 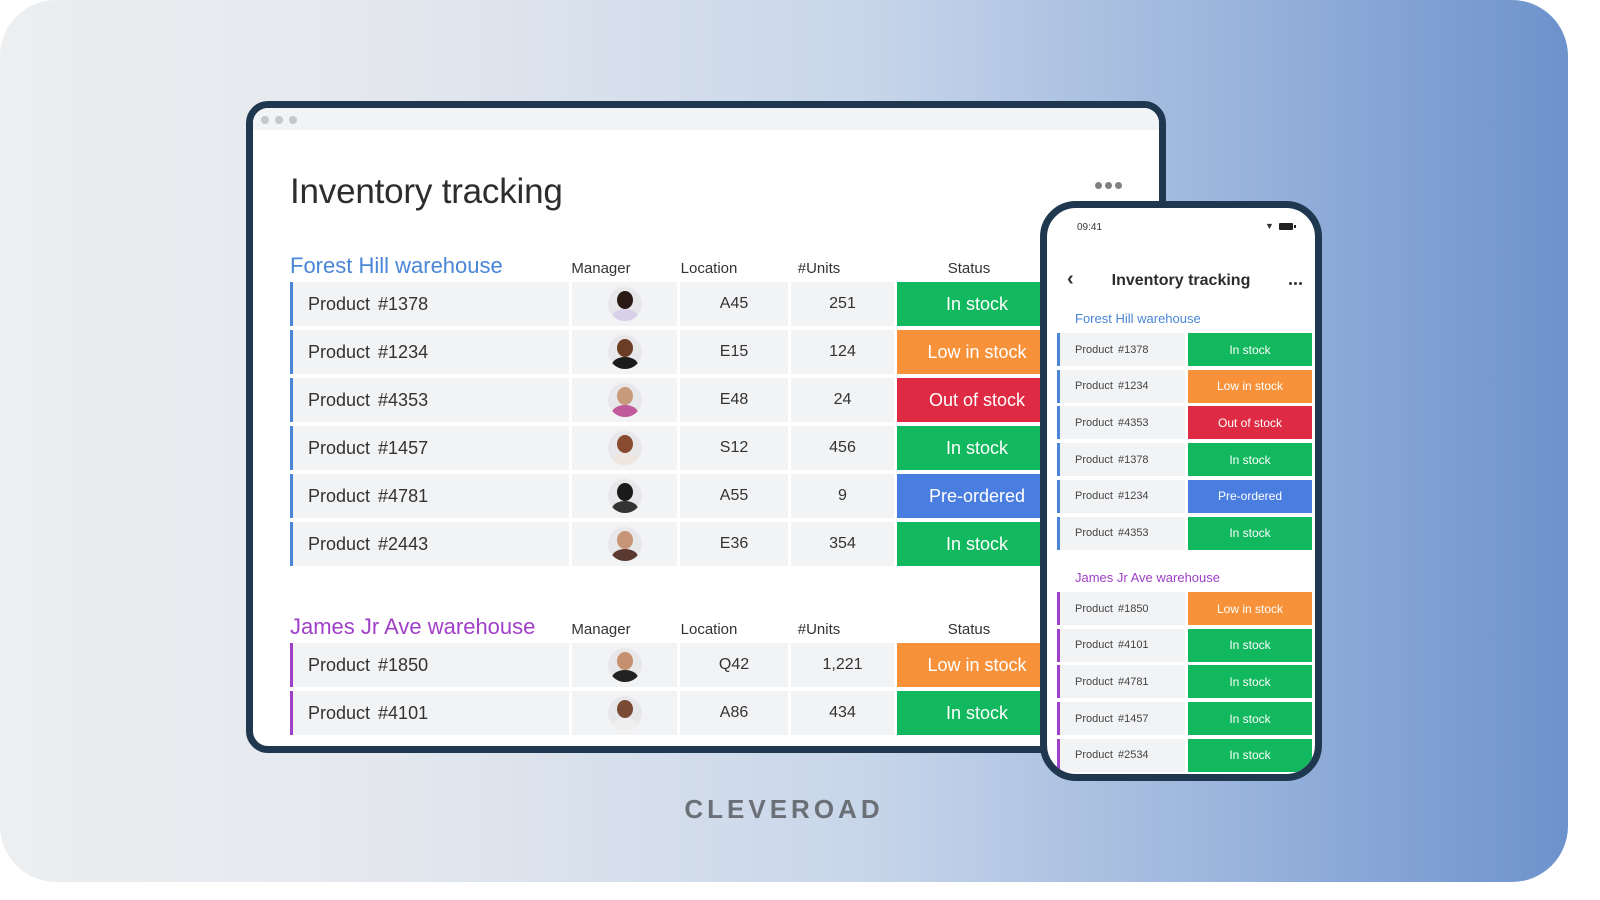 I want to click on phone-group-title: James Jr Ave warehouse, so click(x=1147, y=577).